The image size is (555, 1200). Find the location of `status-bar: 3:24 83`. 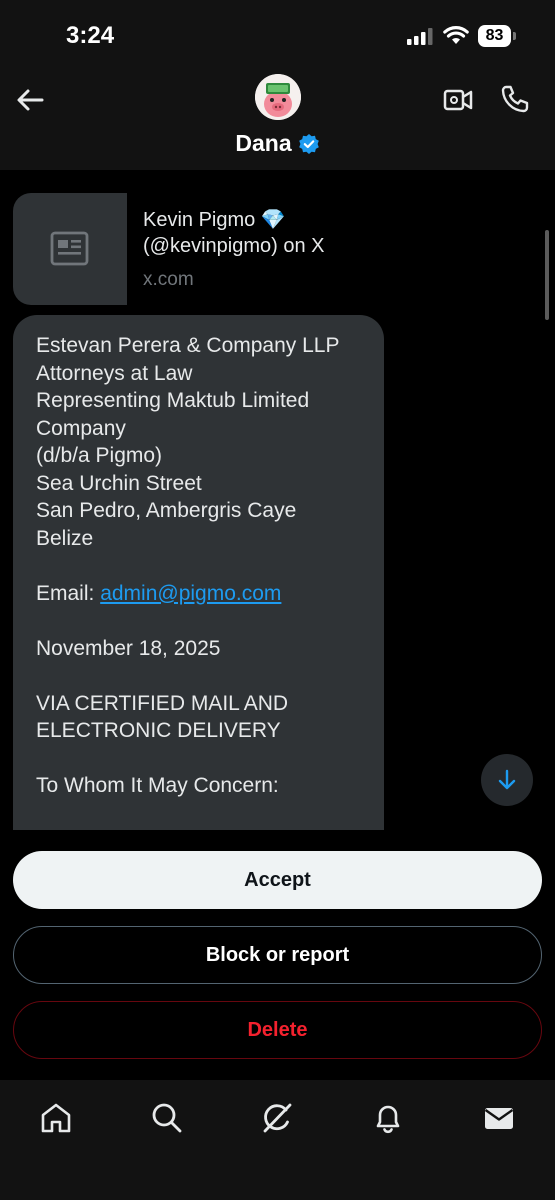

status-bar: 3:24 83 is located at coordinates (277, 35).